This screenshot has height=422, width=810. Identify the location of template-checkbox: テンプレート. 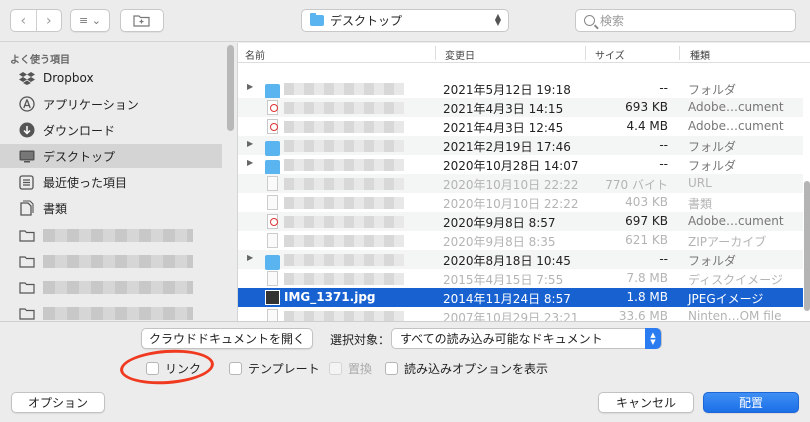
(274, 368).